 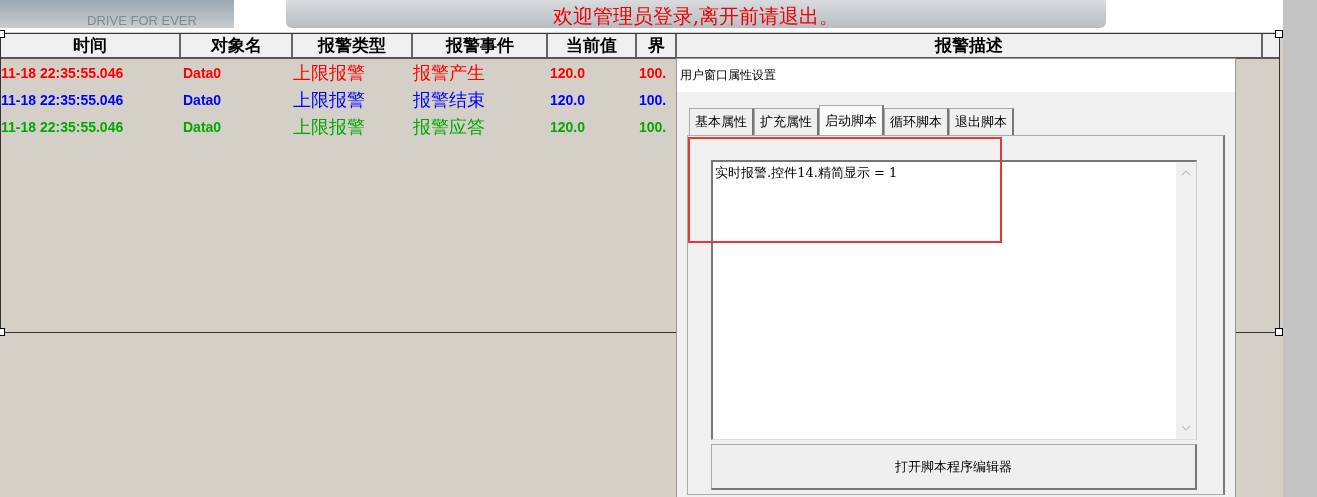 What do you see at coordinates (237, 45) in the screenshot?
I see `column-header: 对象名` at bounding box center [237, 45].